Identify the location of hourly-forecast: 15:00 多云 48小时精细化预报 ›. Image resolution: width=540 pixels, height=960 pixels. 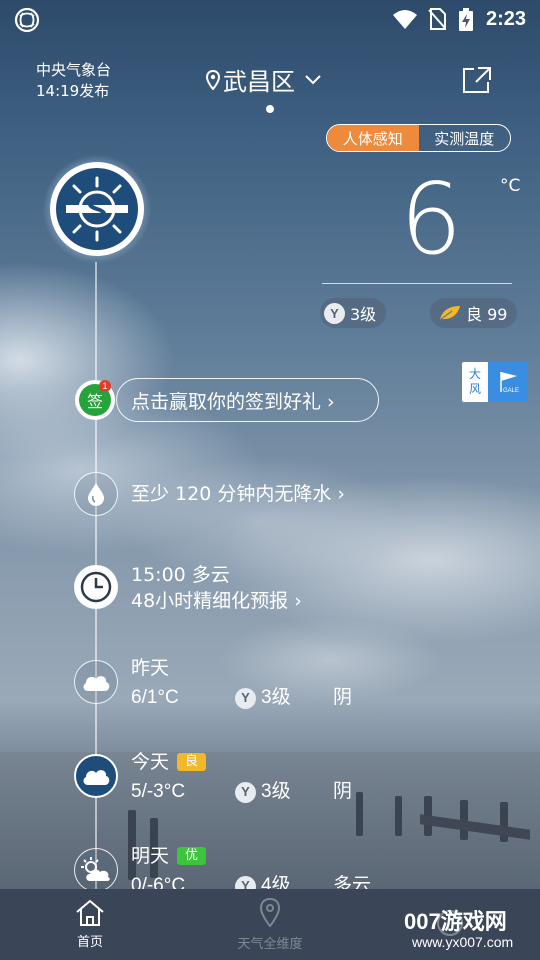
(216, 588).